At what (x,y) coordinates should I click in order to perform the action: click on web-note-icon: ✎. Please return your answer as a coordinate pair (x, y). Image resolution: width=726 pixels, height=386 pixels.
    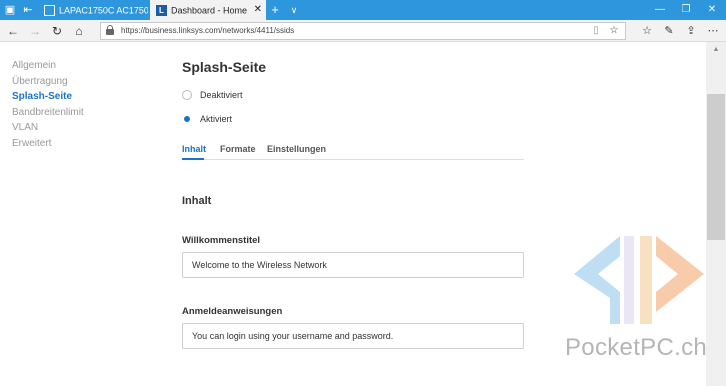
    Looking at the image, I should click on (669, 31).